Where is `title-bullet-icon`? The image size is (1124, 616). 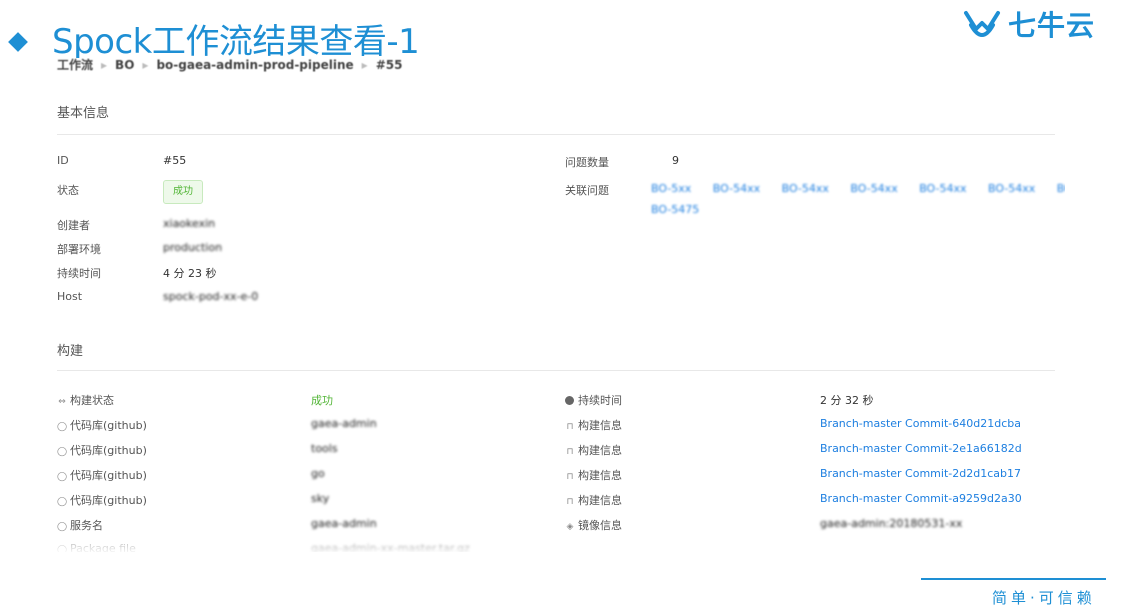
title-bullet-icon is located at coordinates (18, 42).